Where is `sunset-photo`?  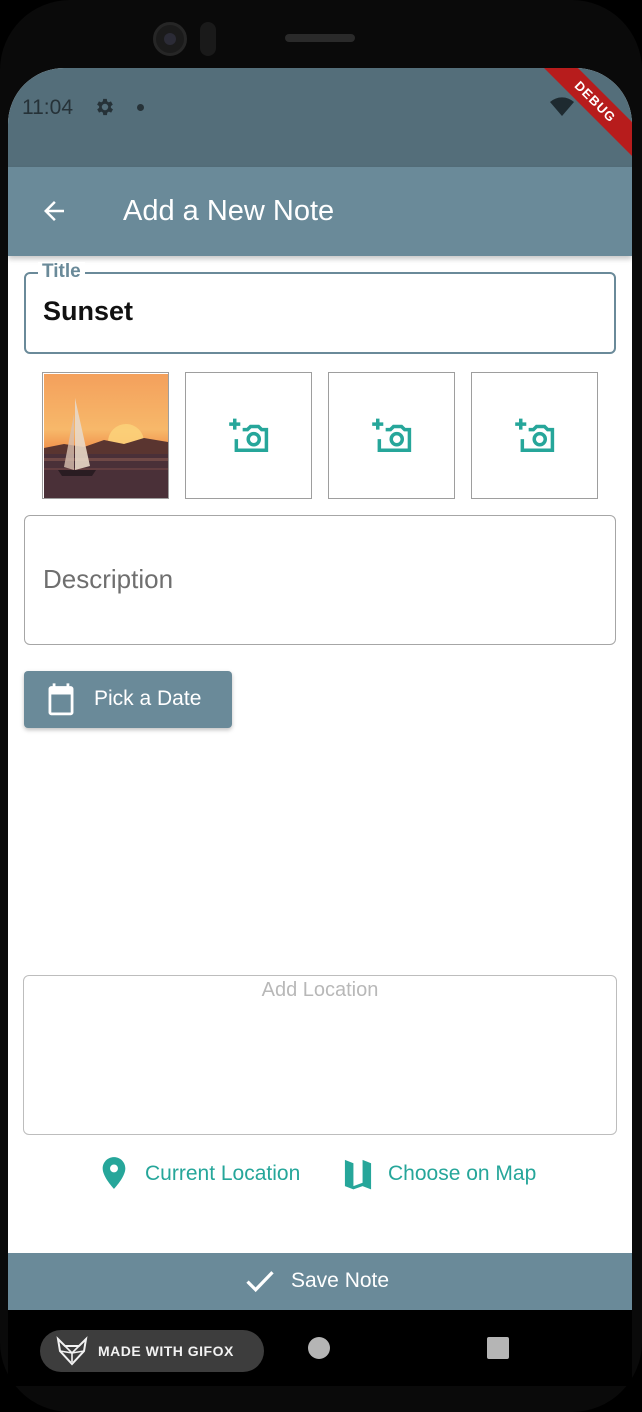 sunset-photo is located at coordinates (105, 435).